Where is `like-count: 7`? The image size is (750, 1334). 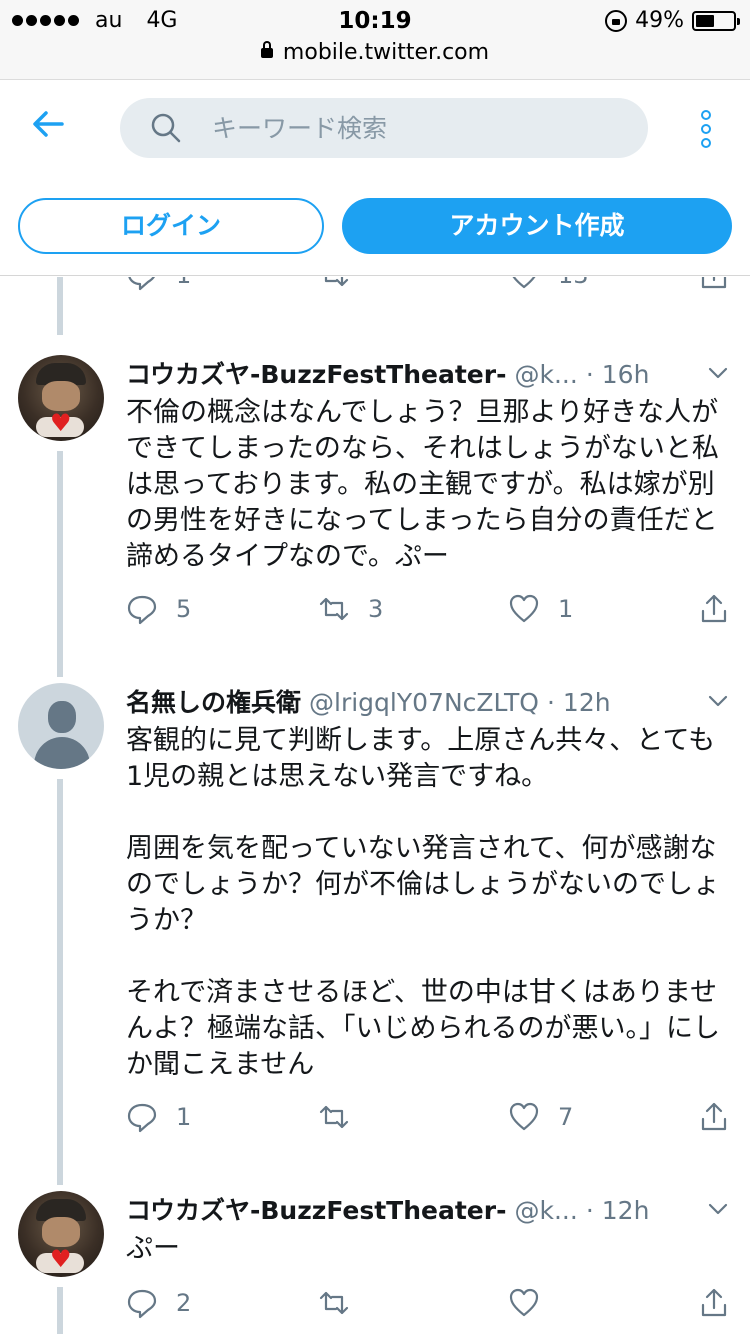
like-count: 7 is located at coordinates (566, 1117).